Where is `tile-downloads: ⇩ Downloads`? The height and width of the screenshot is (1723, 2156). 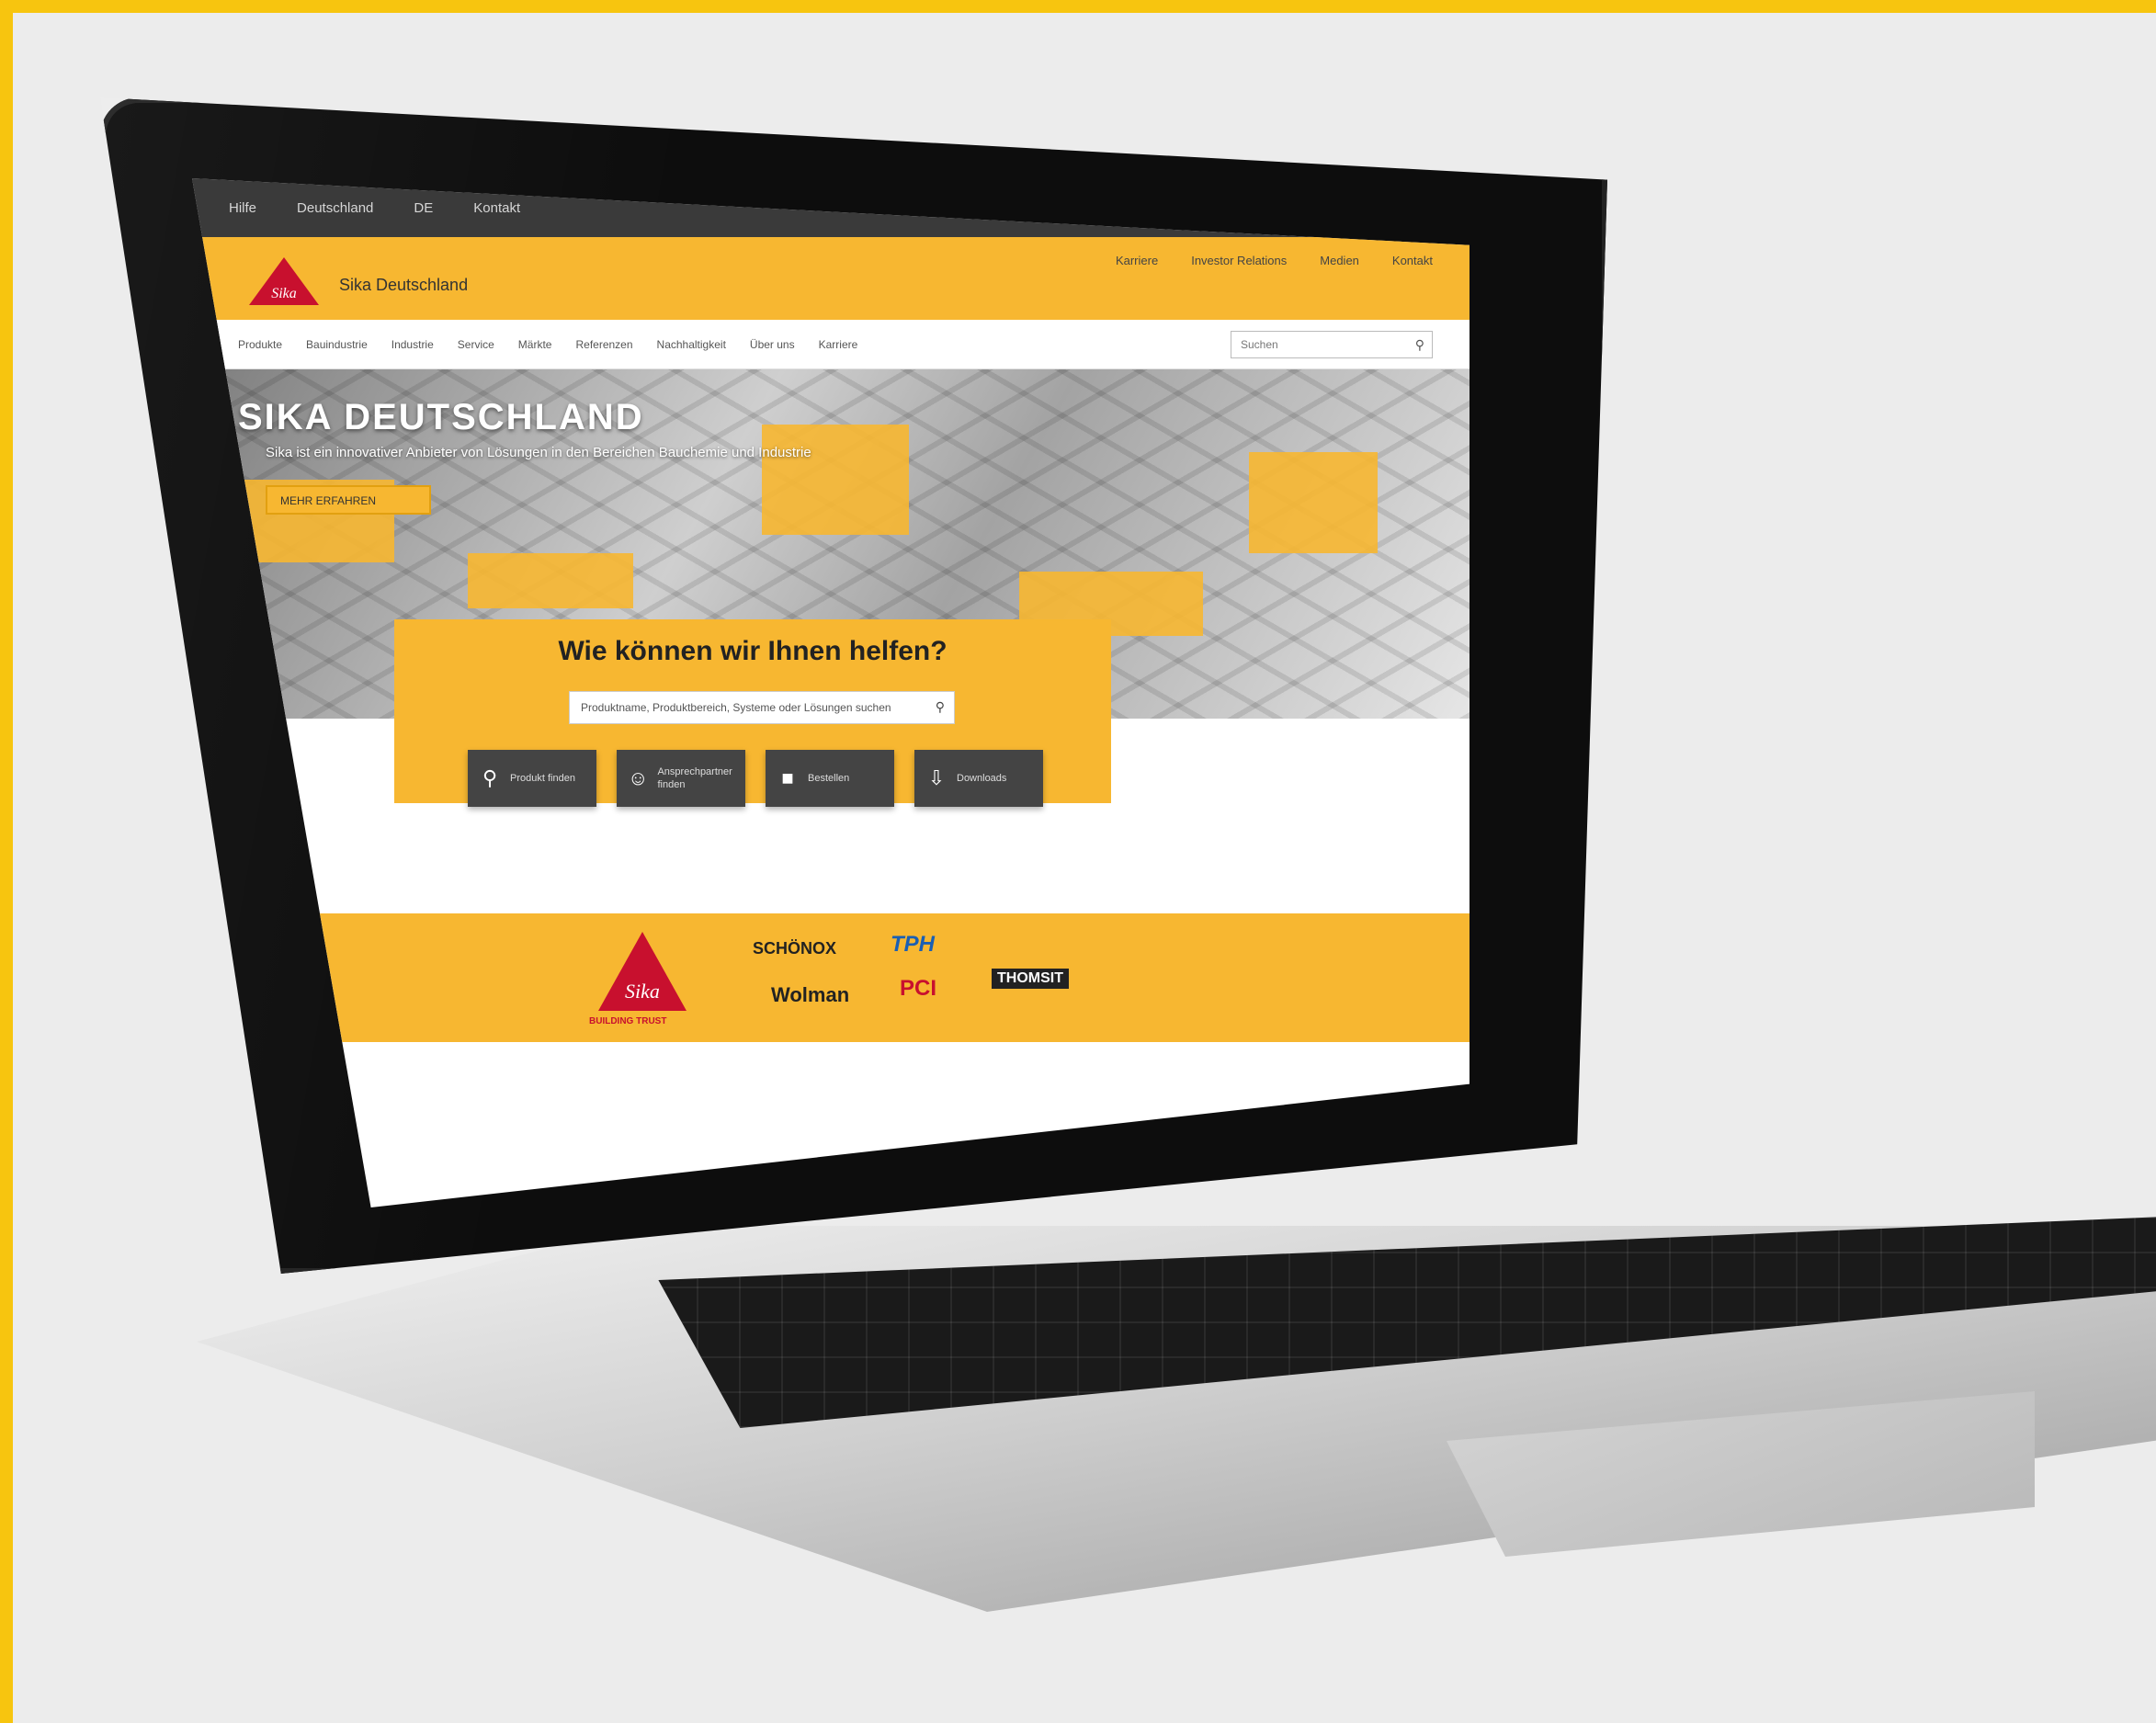
tile-downloads: ⇩ Downloads is located at coordinates (978, 779).